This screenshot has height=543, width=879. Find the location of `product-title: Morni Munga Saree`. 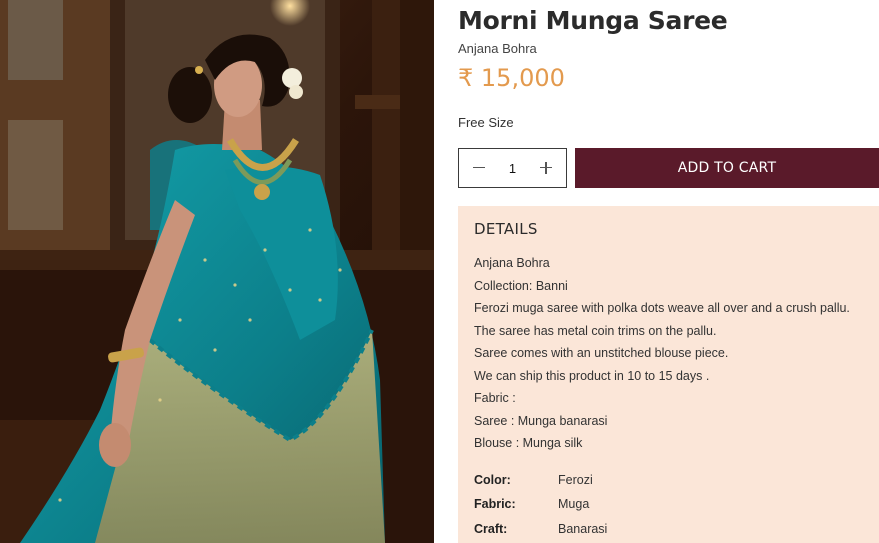

product-title: Morni Munga Saree is located at coordinates (593, 20).